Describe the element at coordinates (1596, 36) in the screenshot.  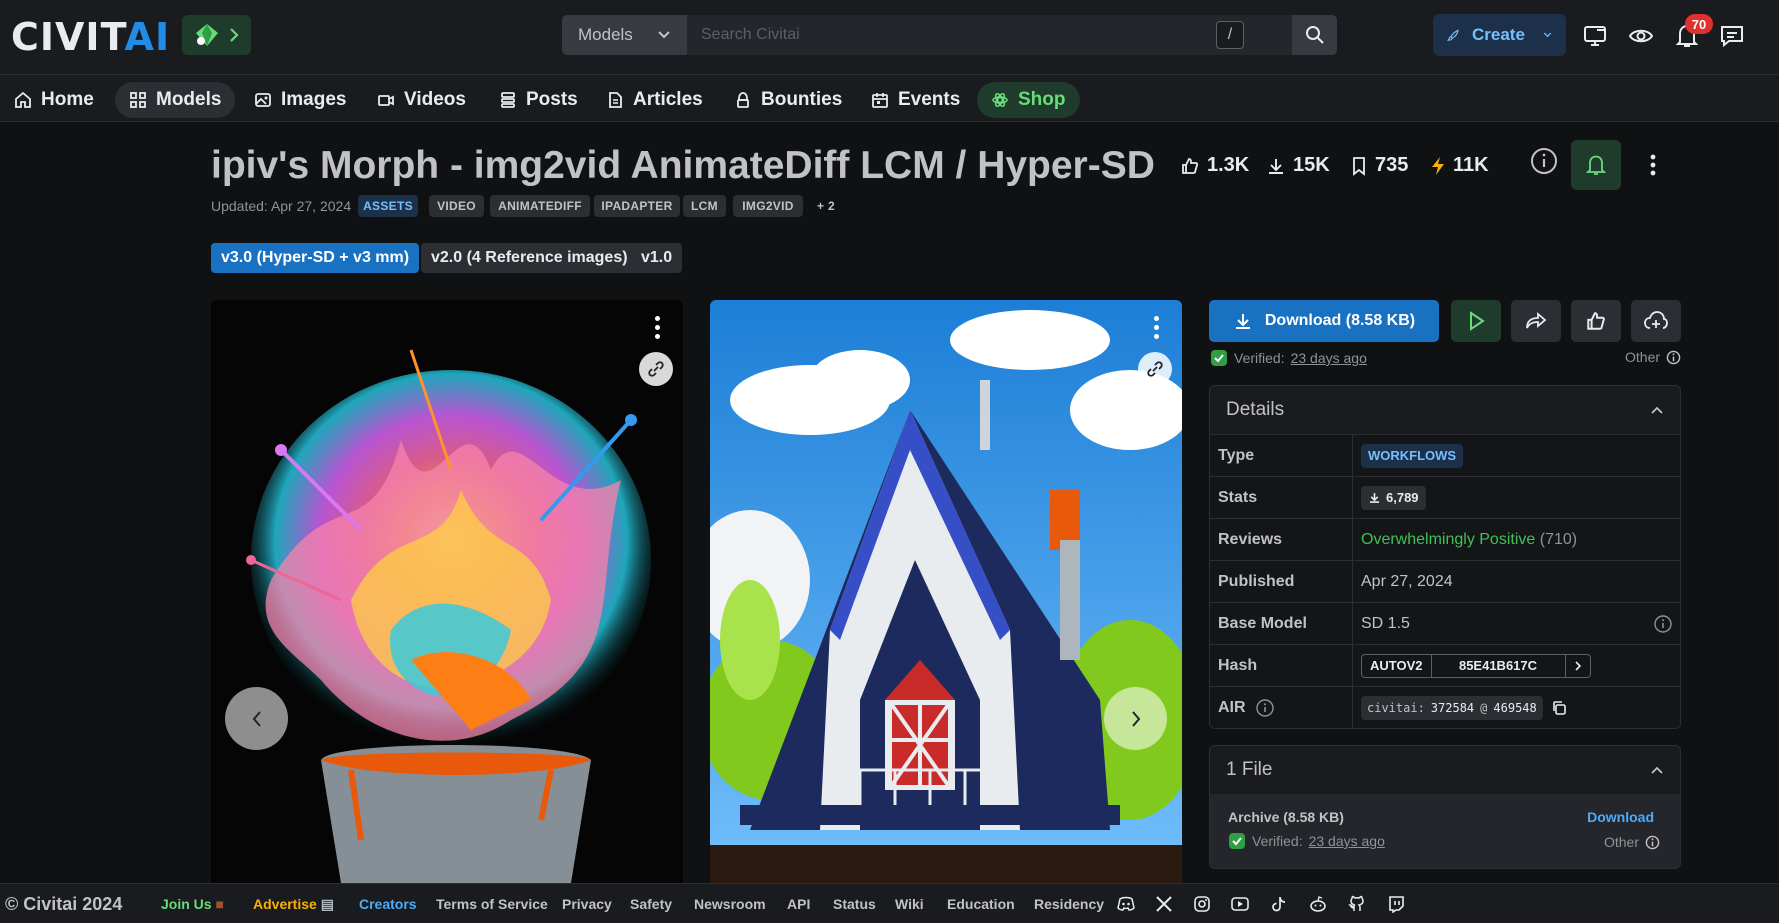
I see `screen-share-icon` at that location.